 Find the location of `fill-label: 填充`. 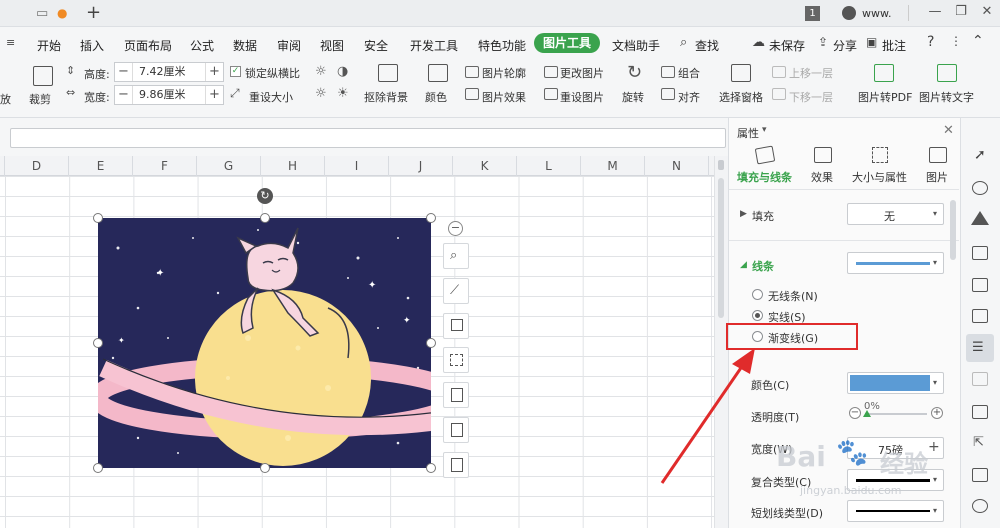

fill-label: 填充 is located at coordinates (763, 216).